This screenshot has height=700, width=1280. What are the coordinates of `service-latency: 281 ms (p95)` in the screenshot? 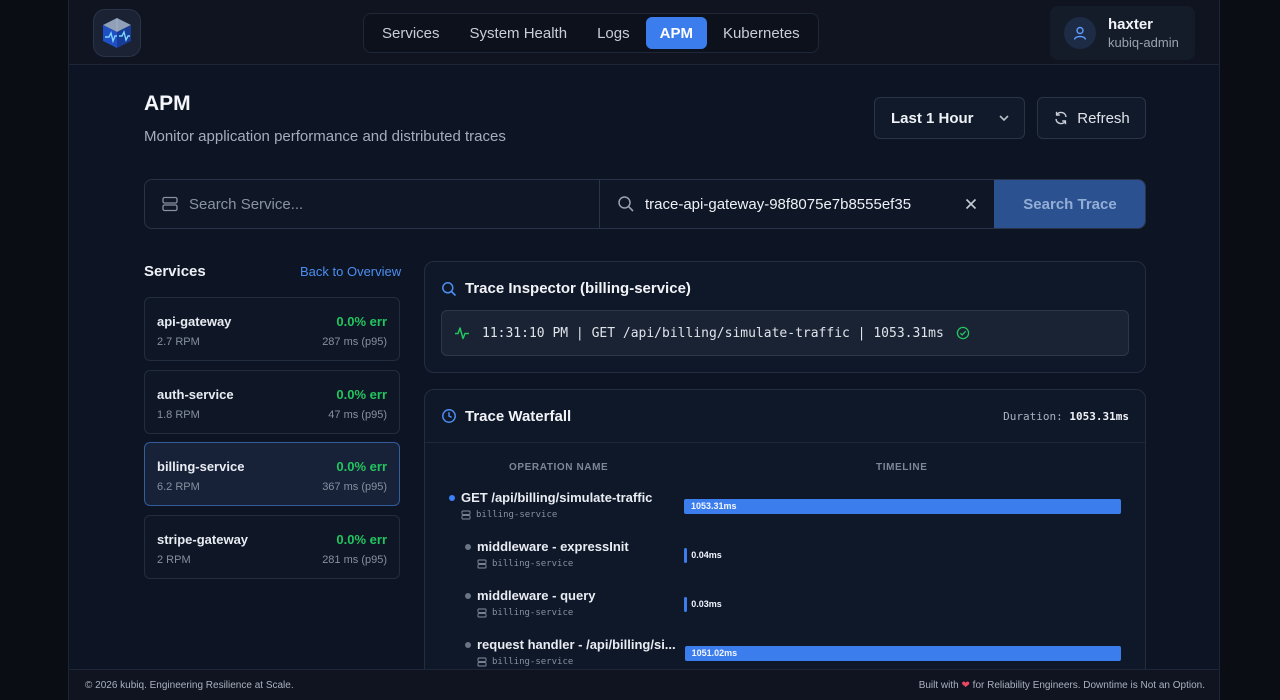 It's located at (354, 560).